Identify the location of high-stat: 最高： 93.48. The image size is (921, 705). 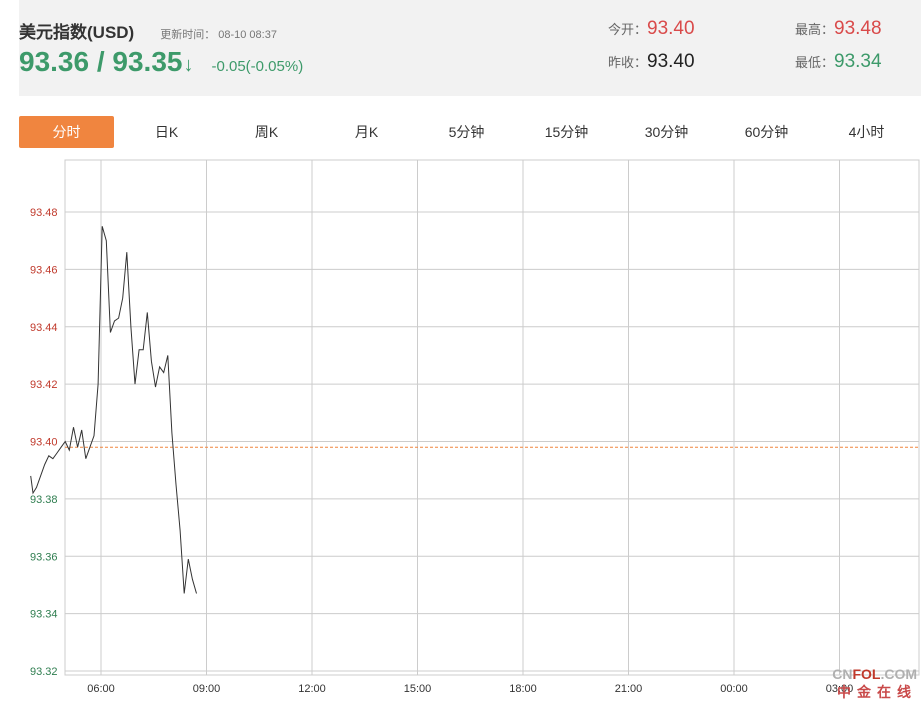
(838, 29).